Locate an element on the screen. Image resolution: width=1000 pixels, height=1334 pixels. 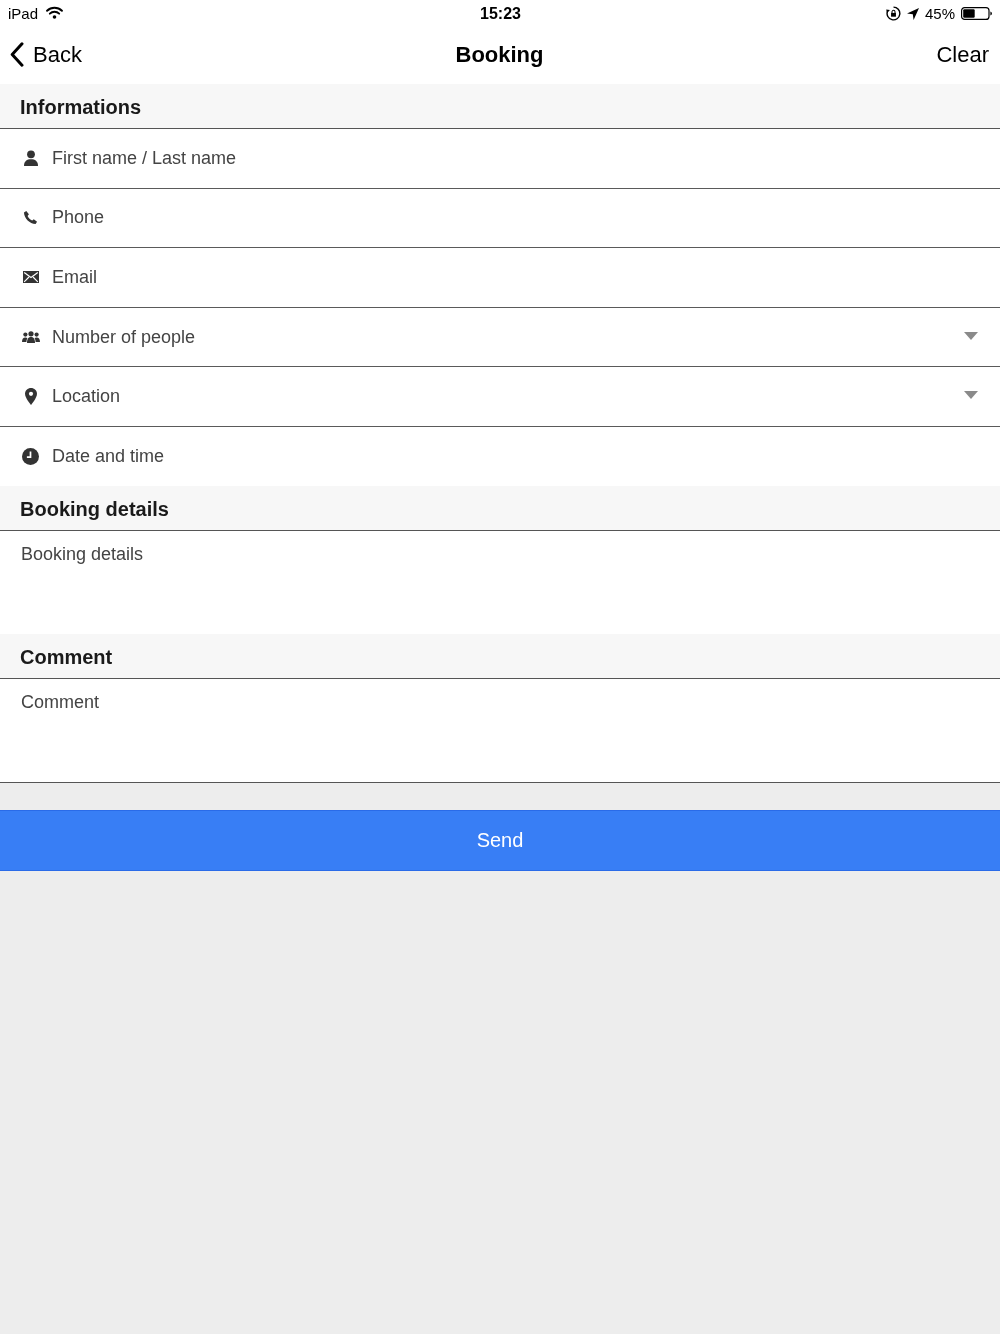
envelope-icon is located at coordinates (30, 277).